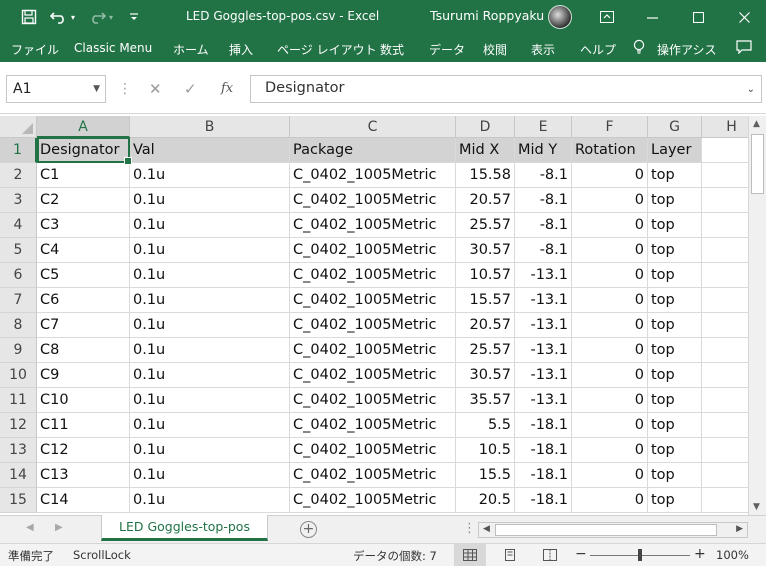  Describe the element at coordinates (543, 49) in the screenshot. I see `tab-view: 表示` at that location.